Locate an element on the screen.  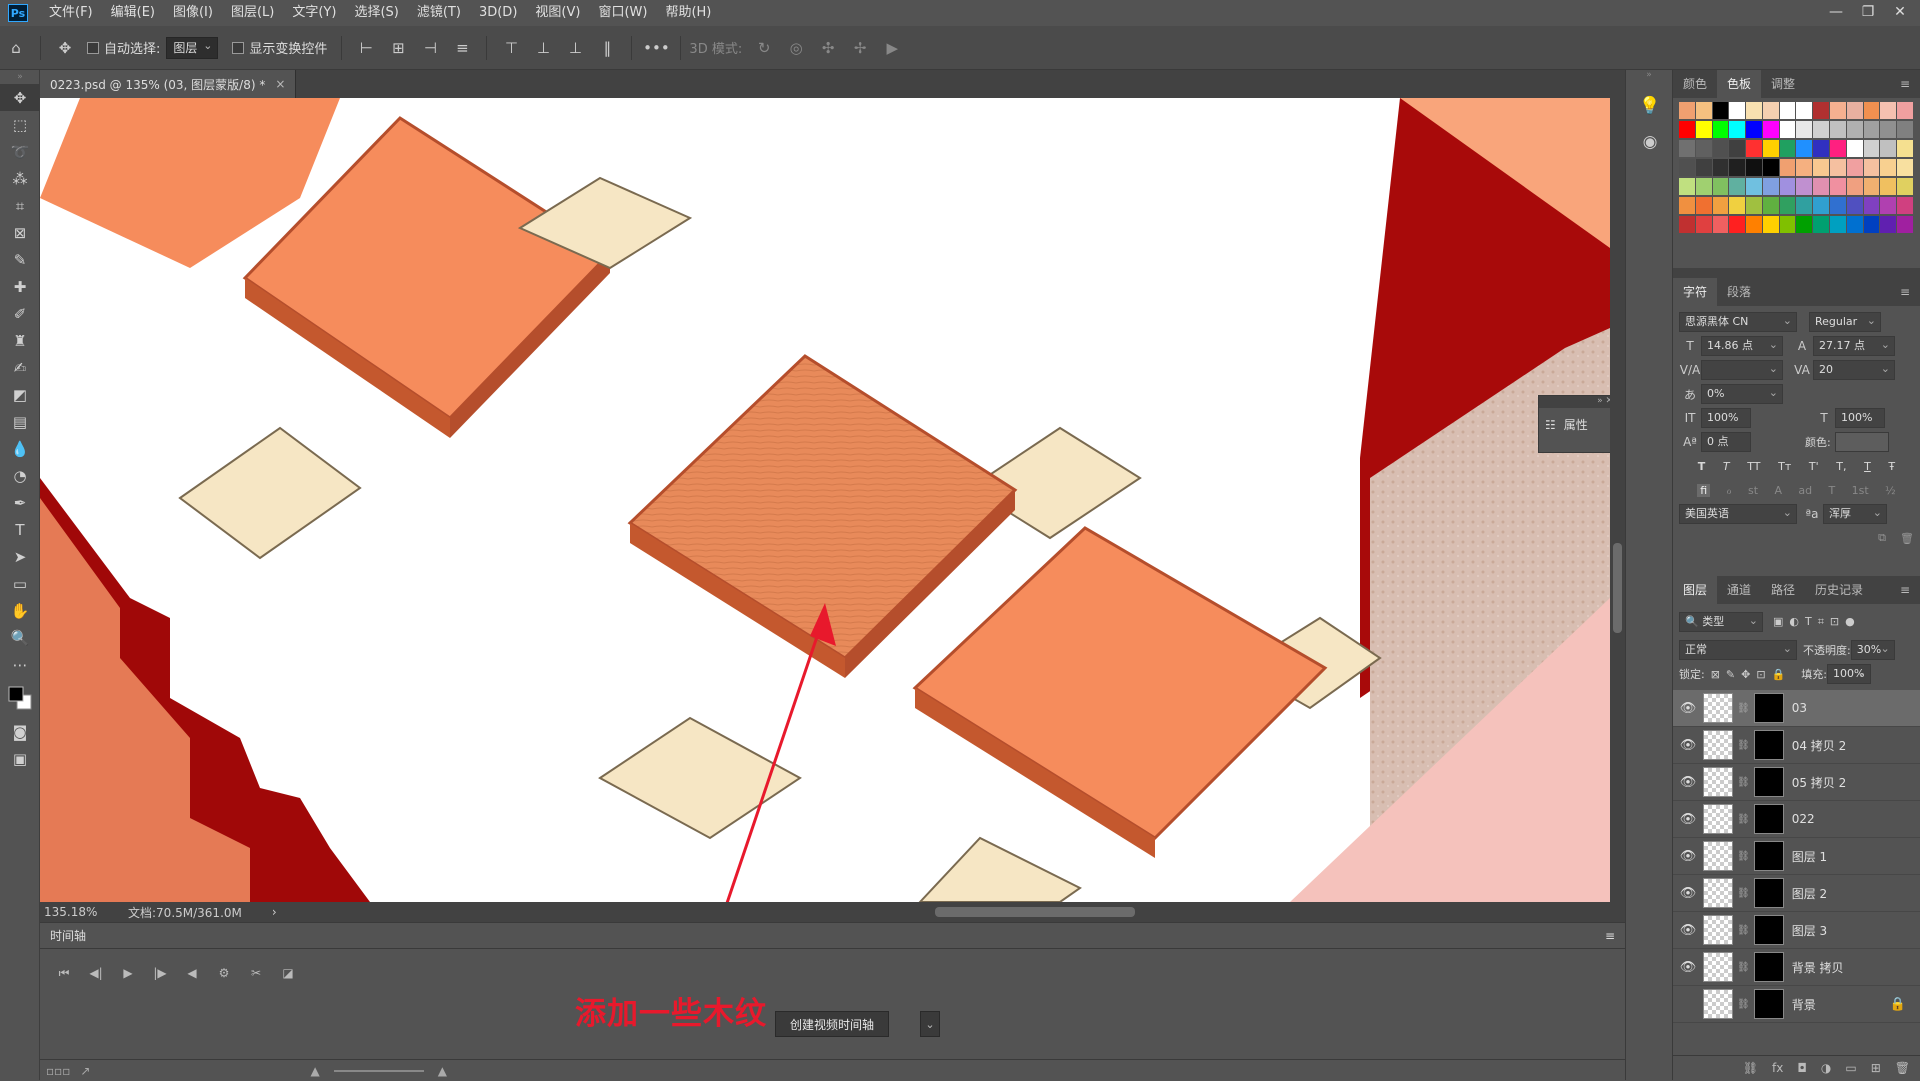
filter-icons: ▣◐T⌗⊡● is located at coordinates (1817, 622).